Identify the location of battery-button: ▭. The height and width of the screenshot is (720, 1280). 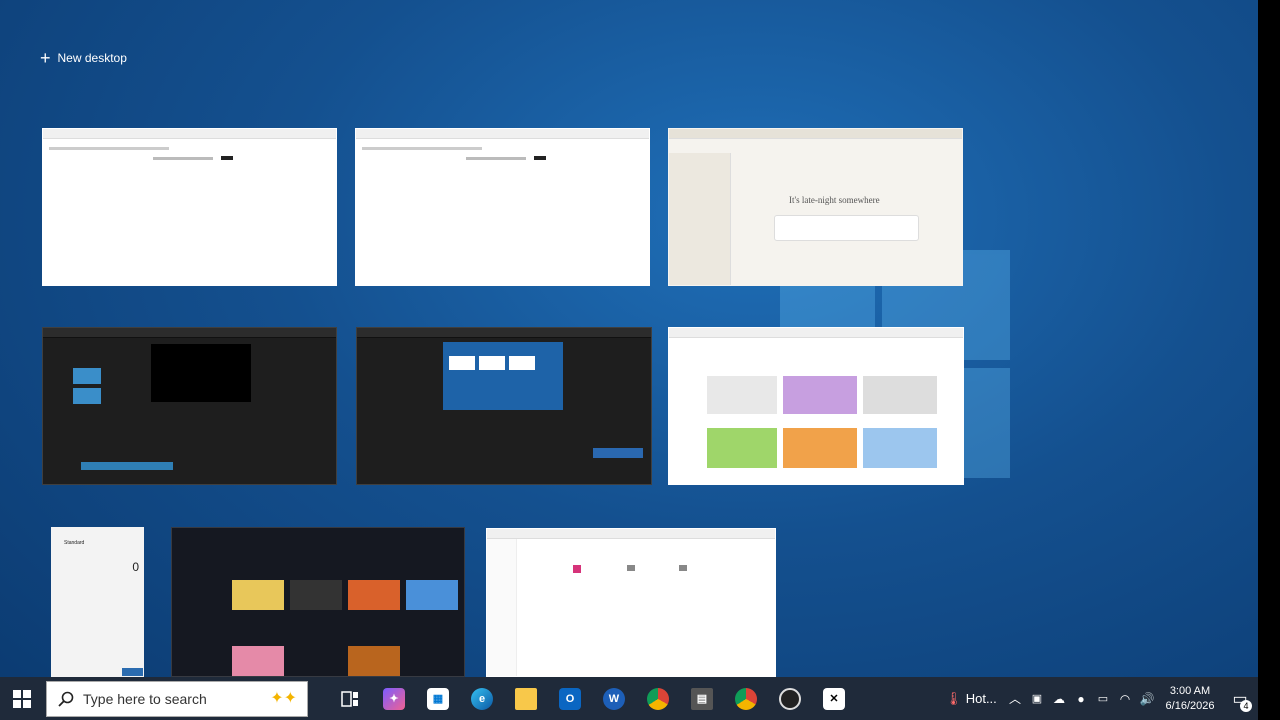
(1103, 698).